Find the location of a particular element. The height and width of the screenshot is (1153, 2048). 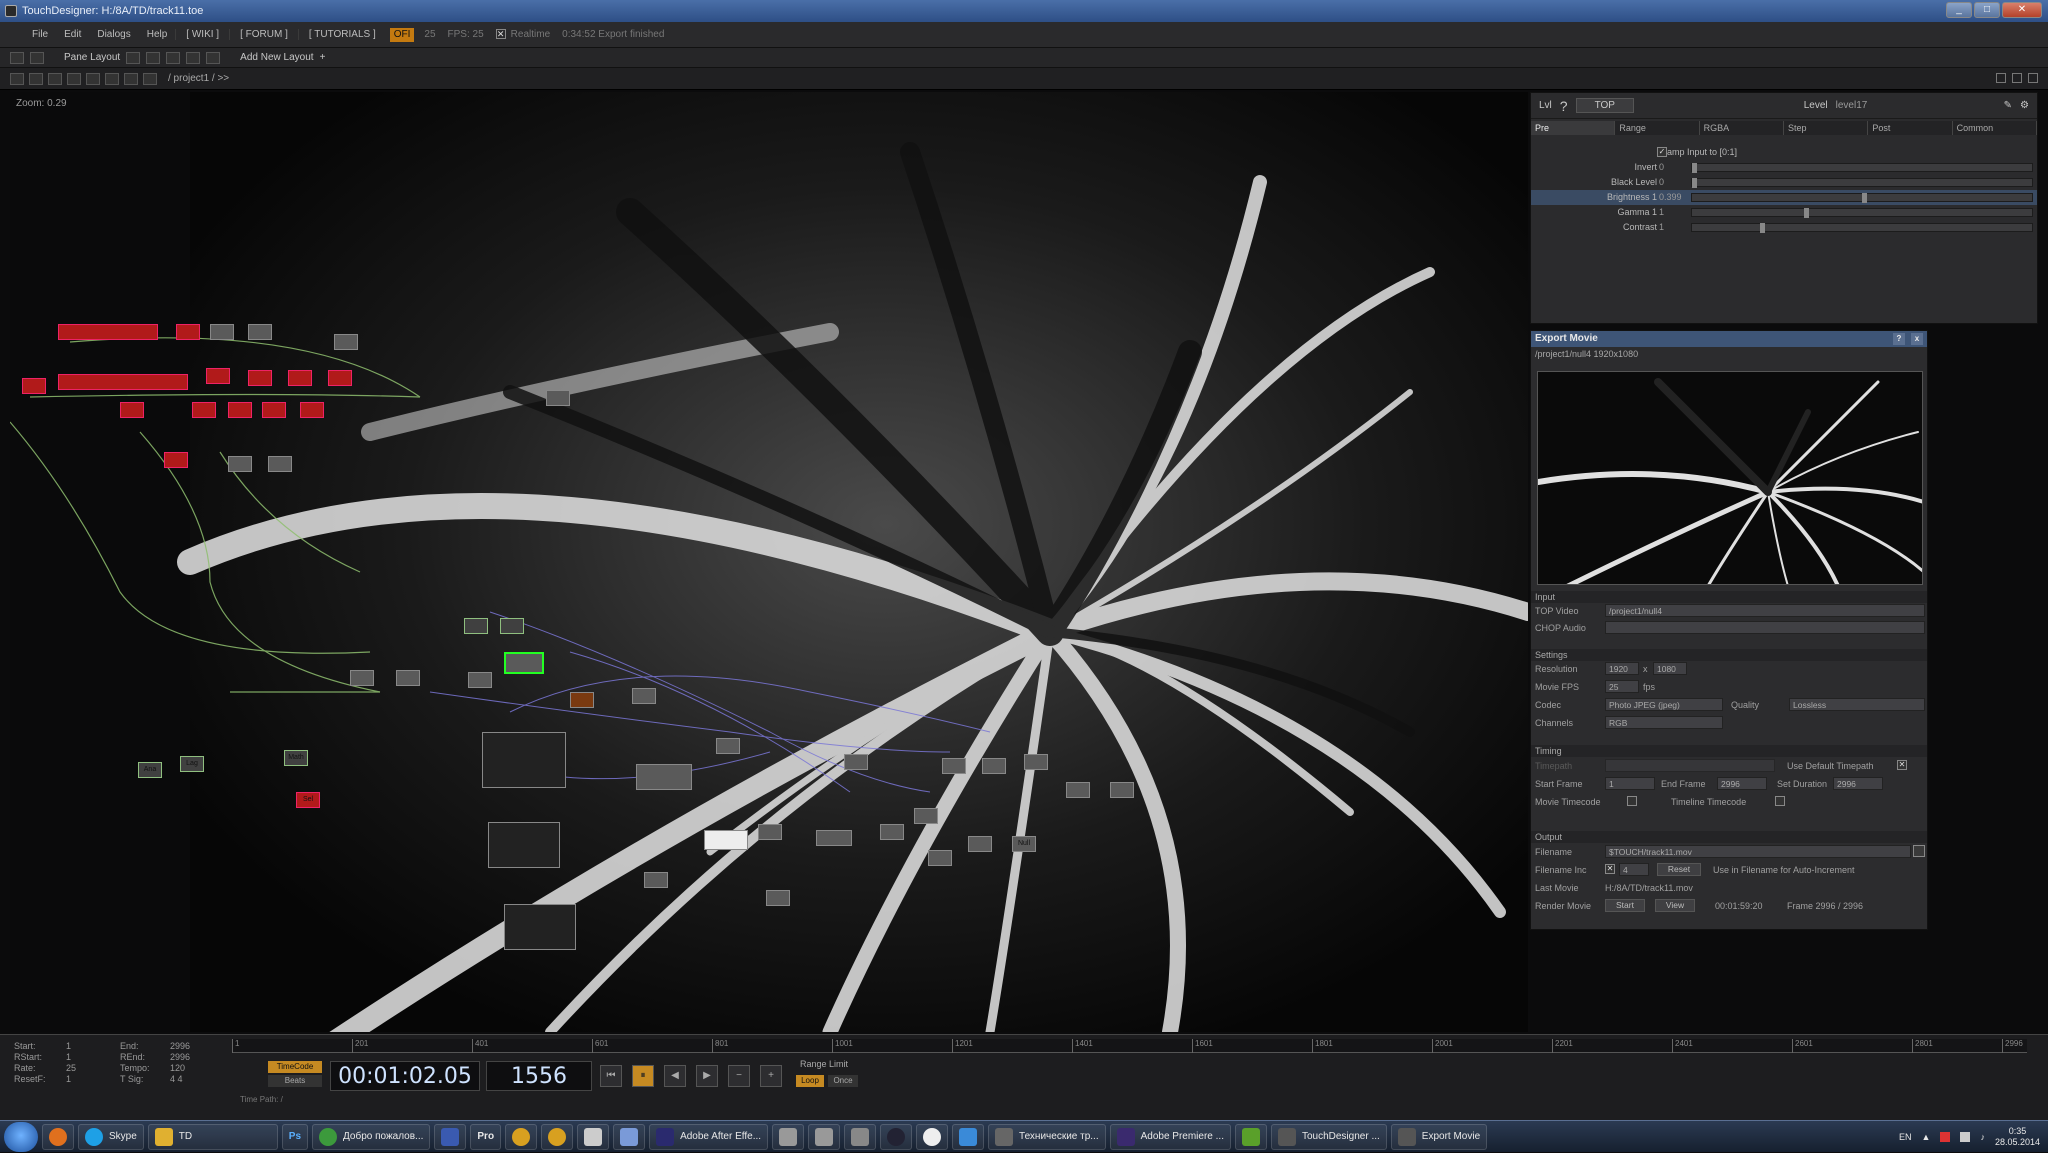

star-icon is located at coordinates (131, 78).